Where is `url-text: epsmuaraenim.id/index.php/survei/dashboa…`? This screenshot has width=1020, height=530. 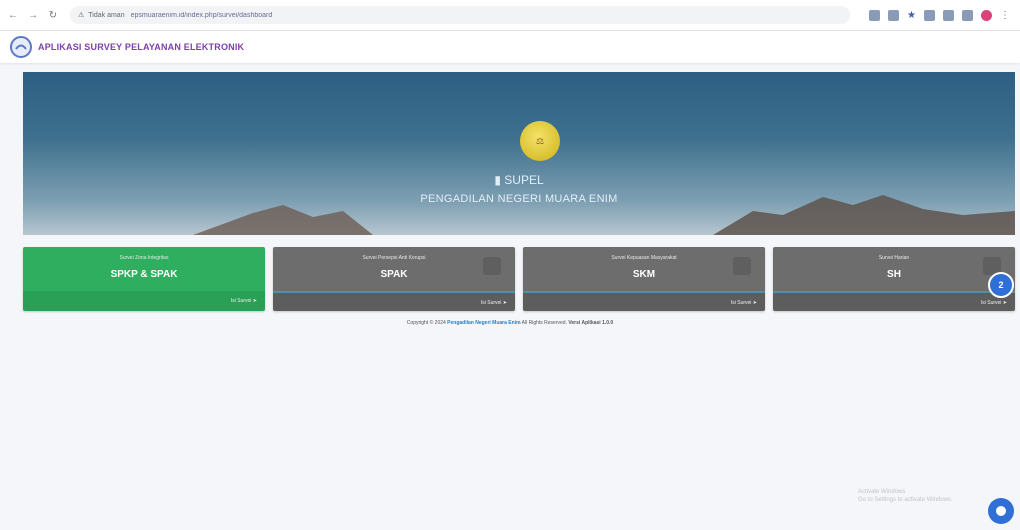 url-text: epsmuaraenim.id/index.php/survei/dashboa… is located at coordinates (202, 15).